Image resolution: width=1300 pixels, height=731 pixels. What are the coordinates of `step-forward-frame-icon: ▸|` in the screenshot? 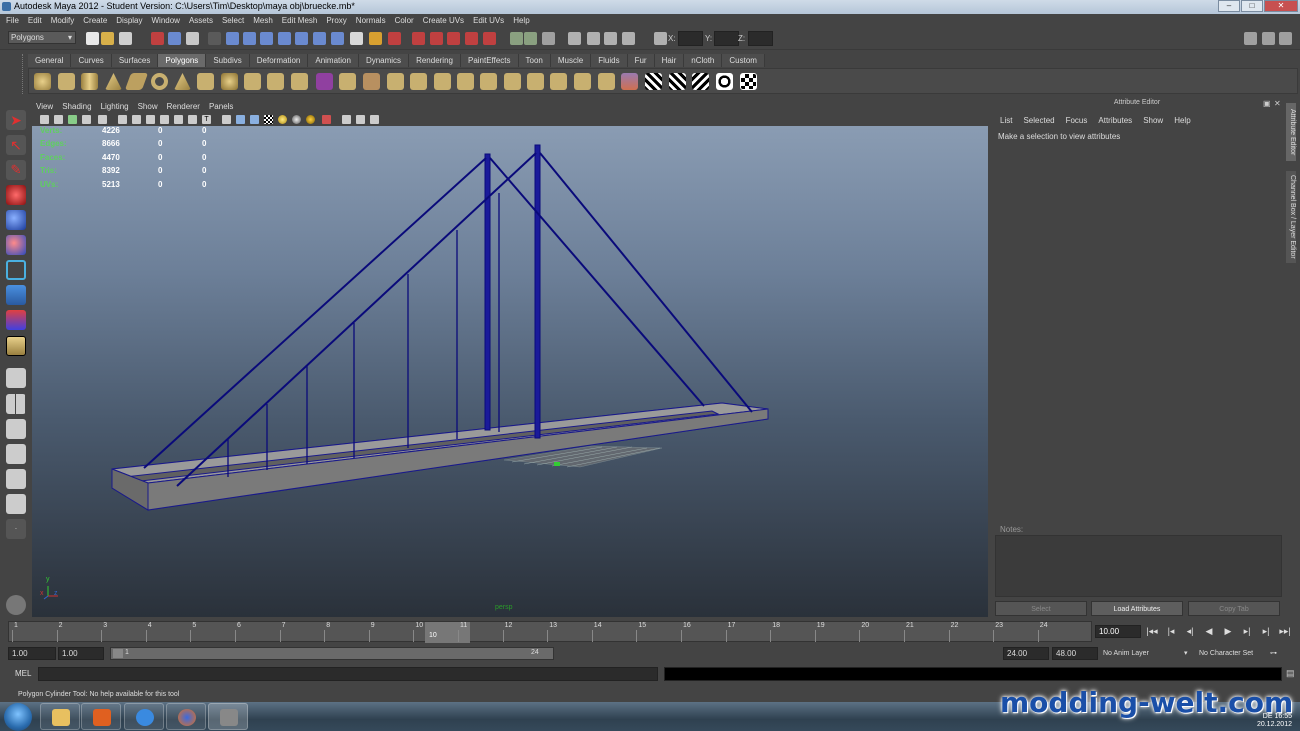 It's located at (1266, 631).